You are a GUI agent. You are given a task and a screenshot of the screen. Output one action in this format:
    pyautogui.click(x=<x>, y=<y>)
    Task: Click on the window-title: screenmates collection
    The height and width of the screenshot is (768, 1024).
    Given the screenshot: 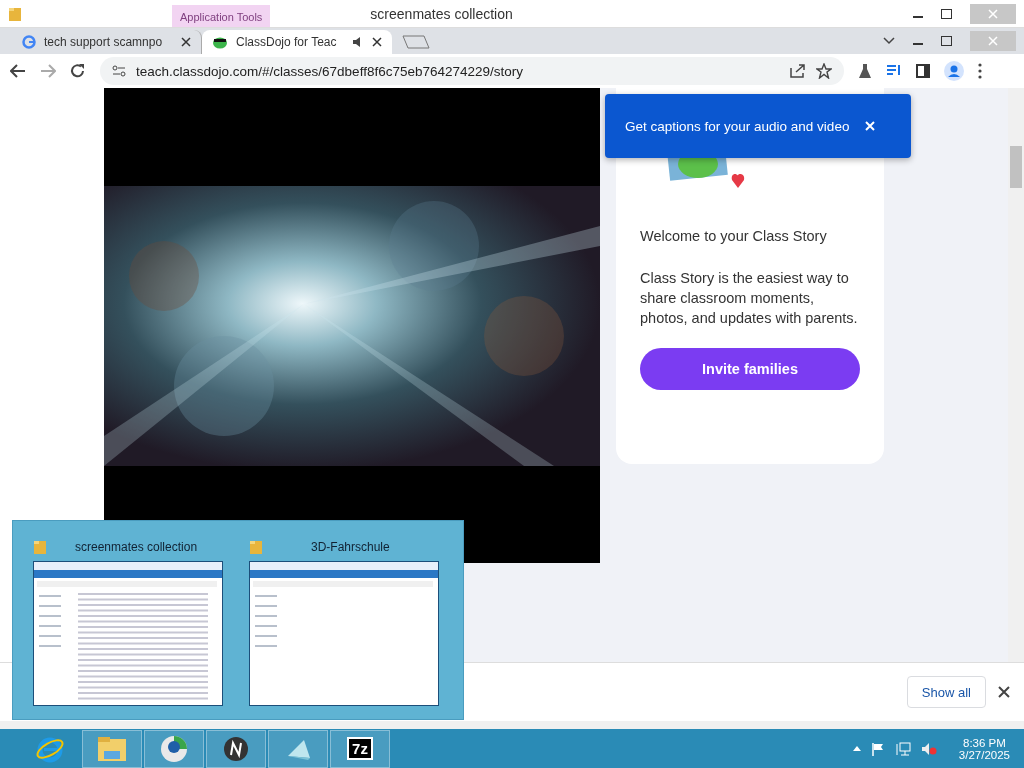 What is the action you would take?
    pyautogui.click(x=441, y=13)
    